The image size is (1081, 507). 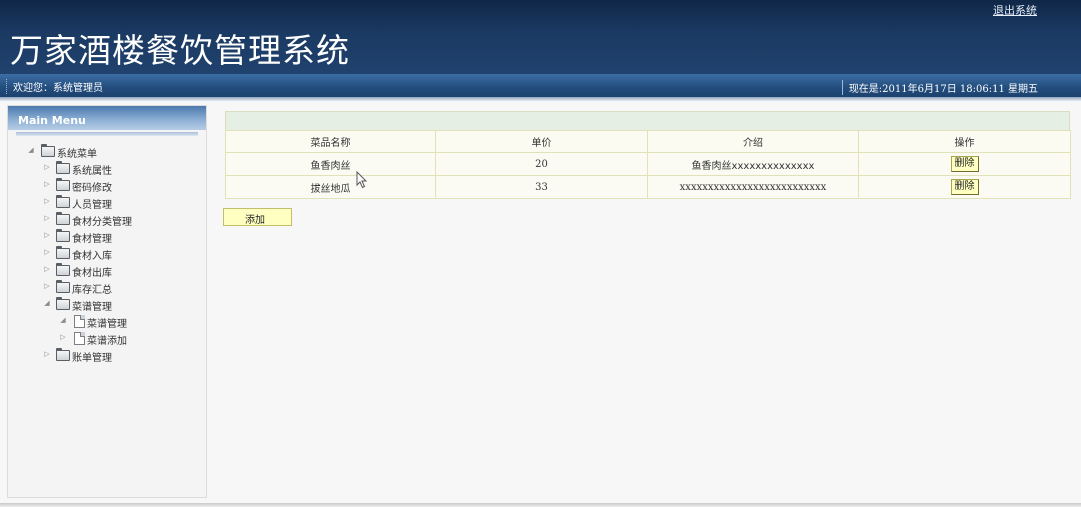 I want to click on dish-name-cell: 鱼香肉丝, so click(x=330, y=164).